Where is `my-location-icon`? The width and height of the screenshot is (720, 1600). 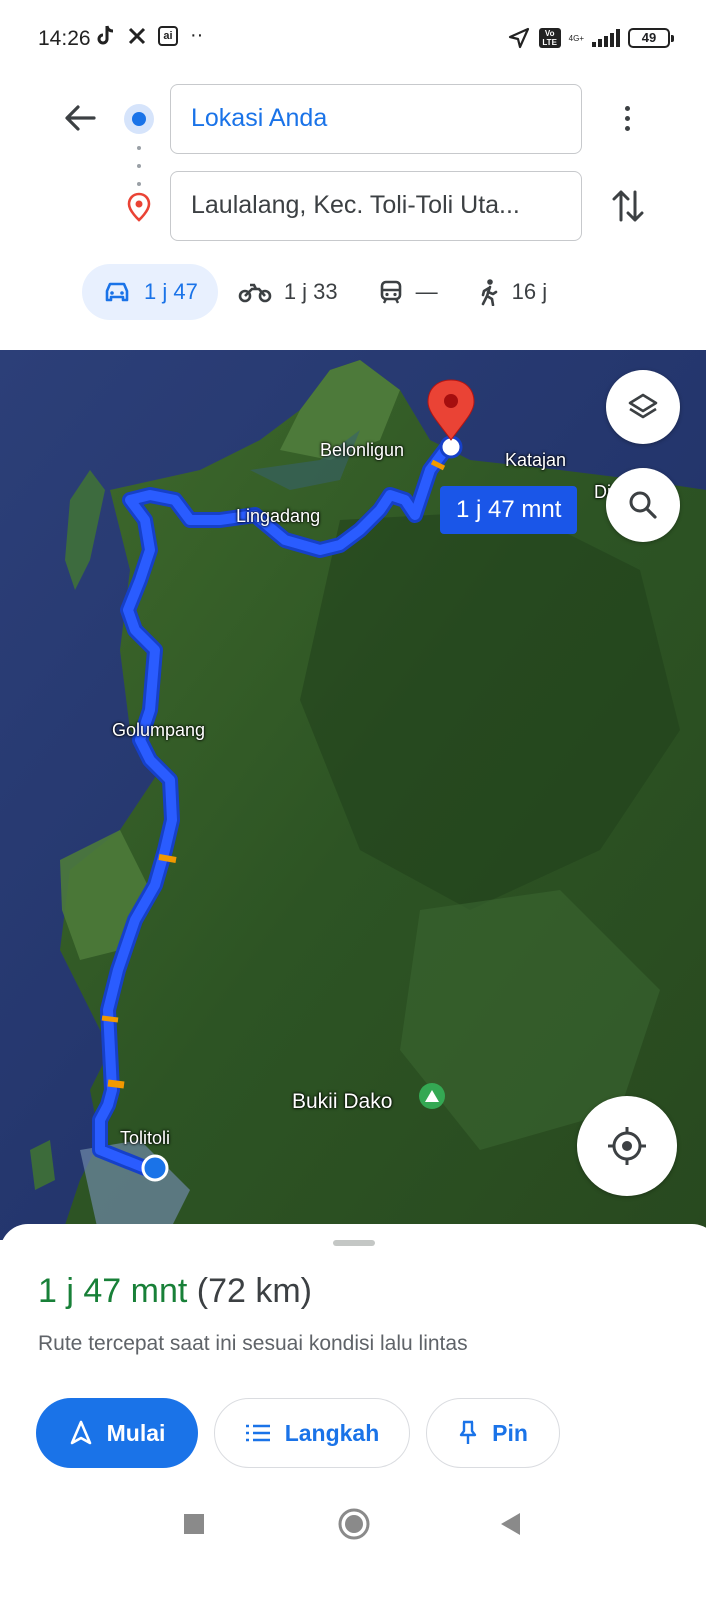 my-location-icon is located at coordinates (627, 1146).